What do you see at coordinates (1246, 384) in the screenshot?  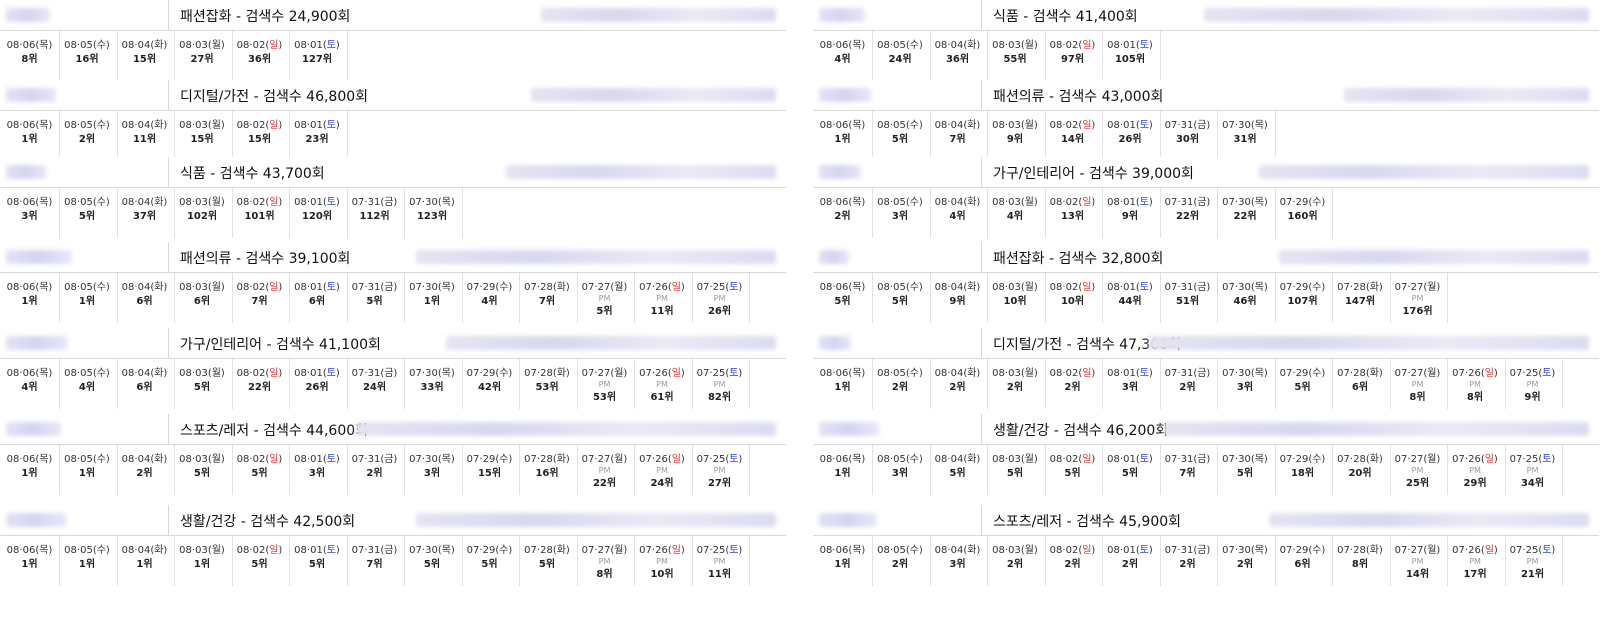 I see `rank-cell: 07·30(목) 3위` at bounding box center [1246, 384].